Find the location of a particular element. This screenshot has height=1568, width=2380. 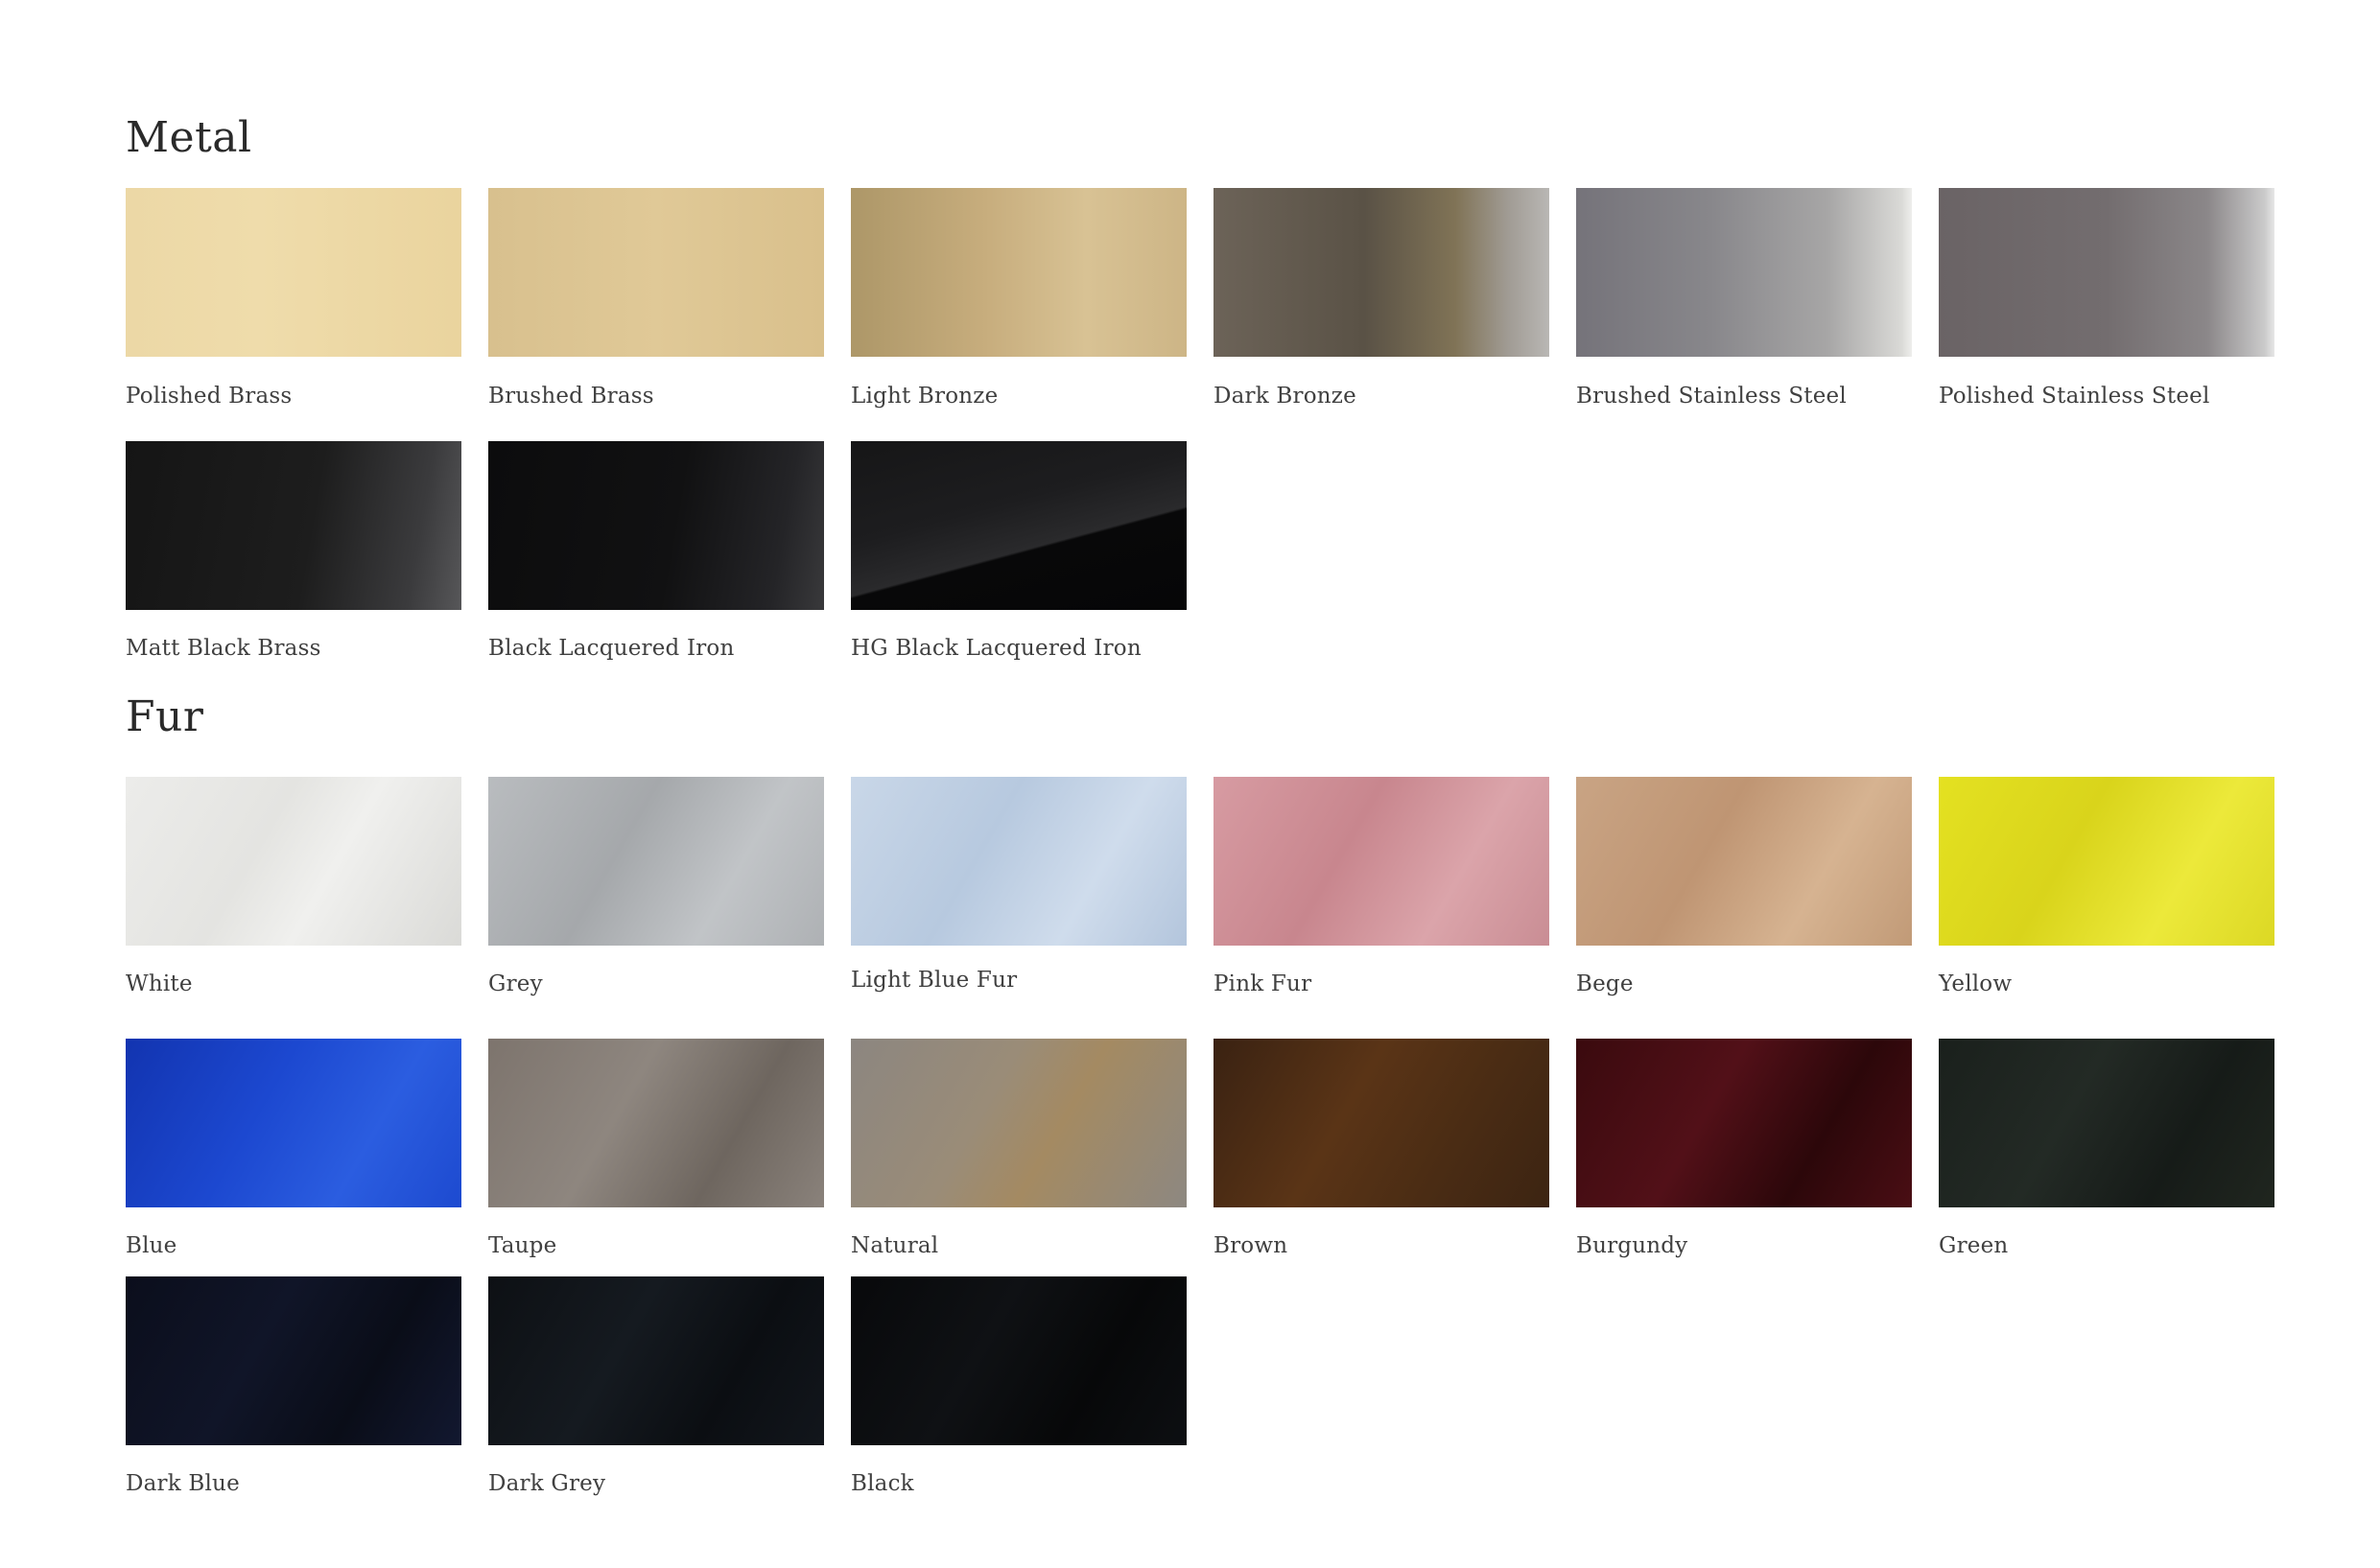

swatch-pink-fur is located at coordinates (1382, 862).